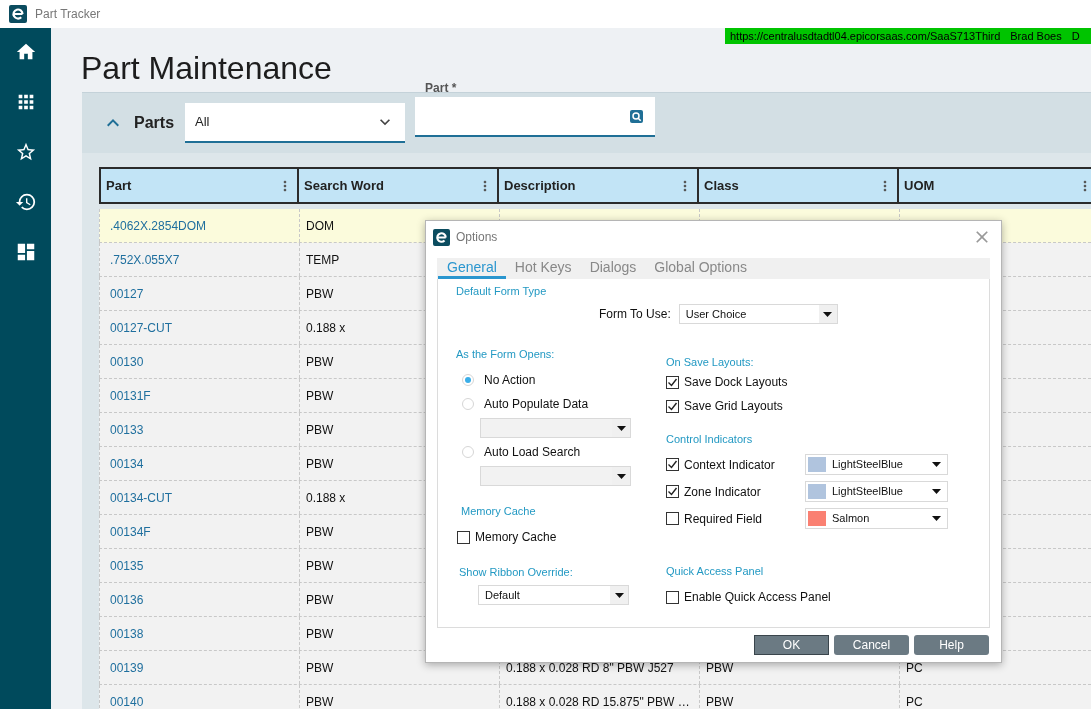 The image size is (1091, 709). What do you see at coordinates (502, 291) in the screenshot?
I see `section-heading: Default Form Type` at bounding box center [502, 291].